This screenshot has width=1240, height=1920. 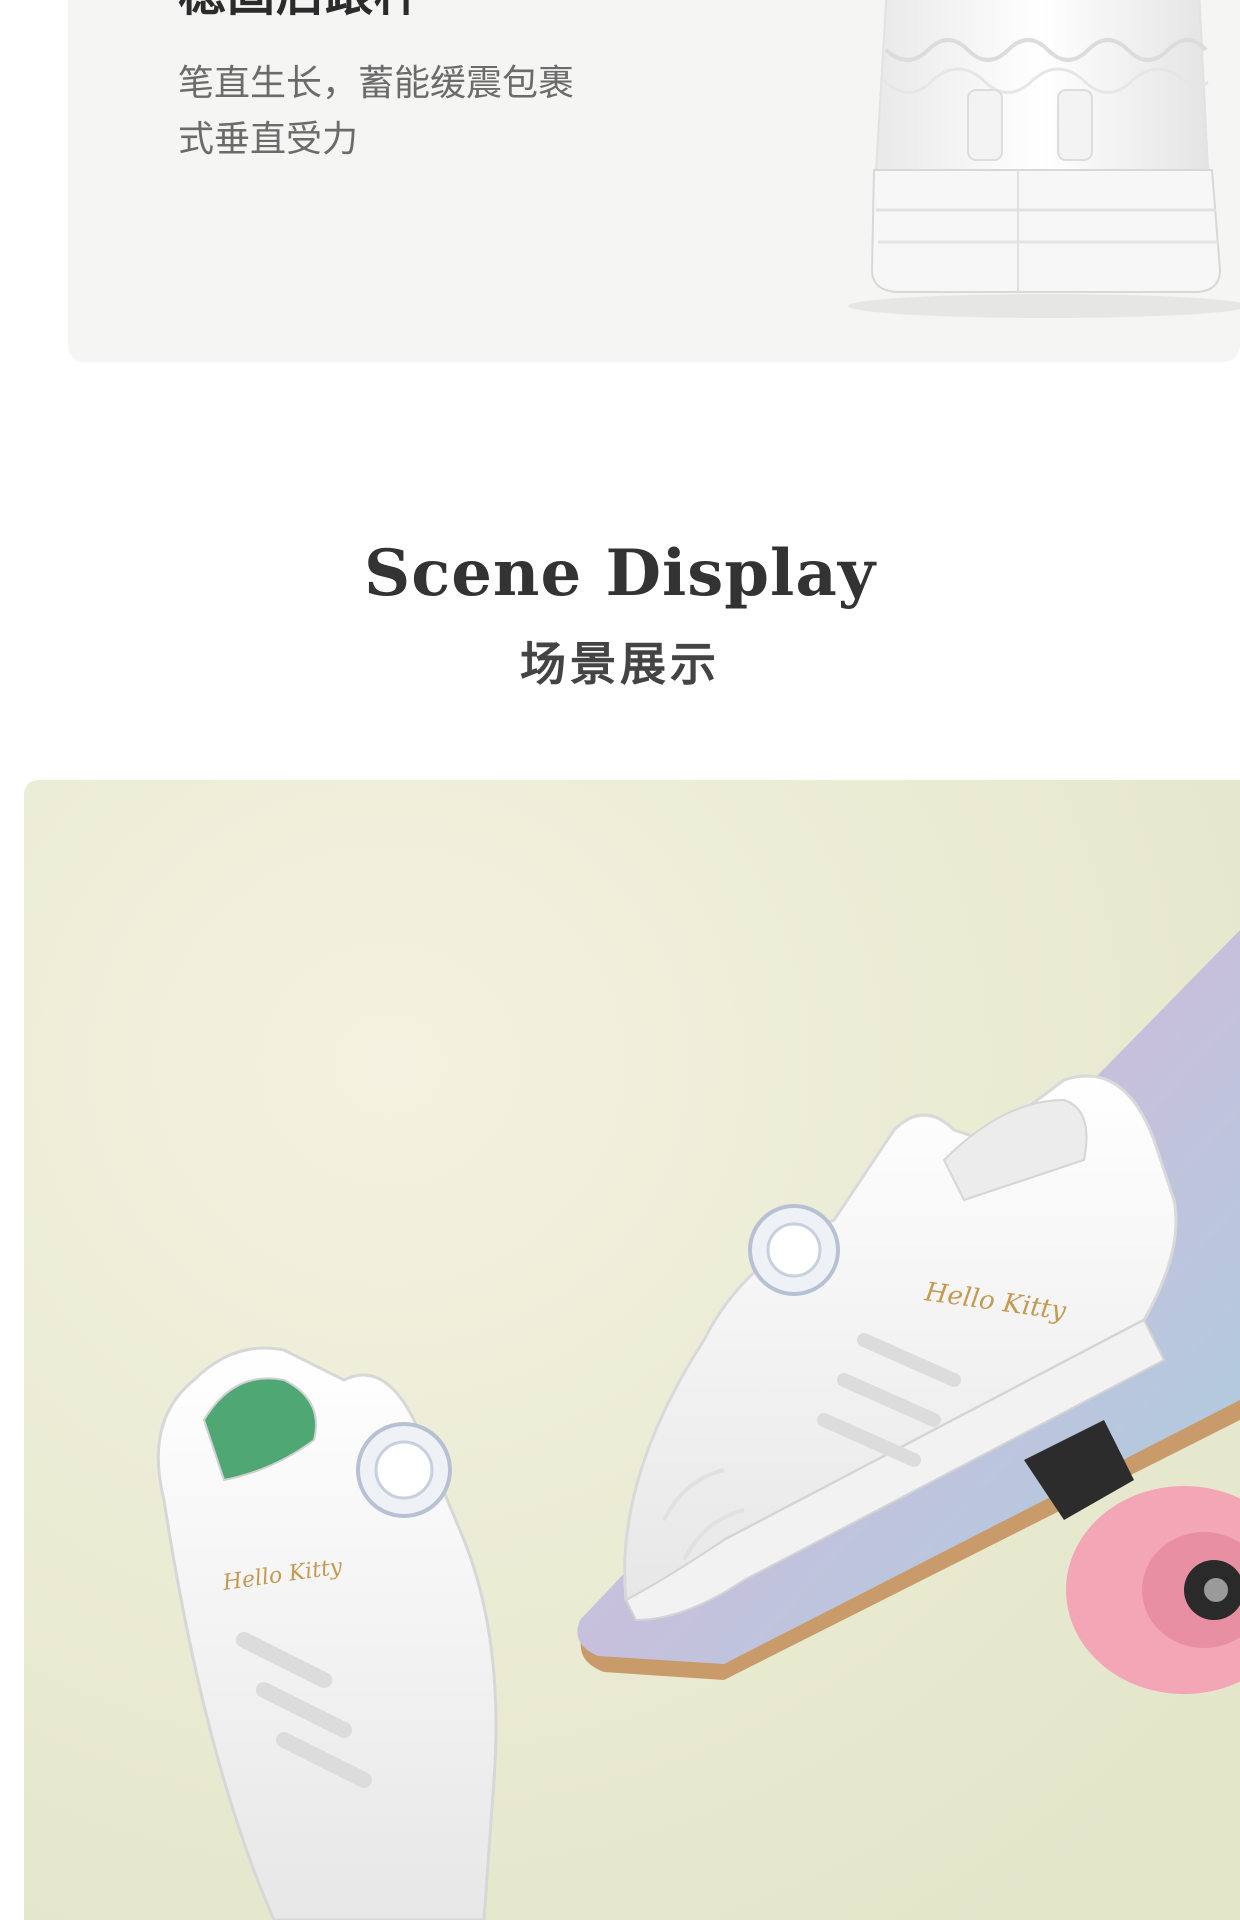 I want to click on feature-description: 笔直生长，蓄能缓震包裹 式垂直受力, so click(x=376, y=112).